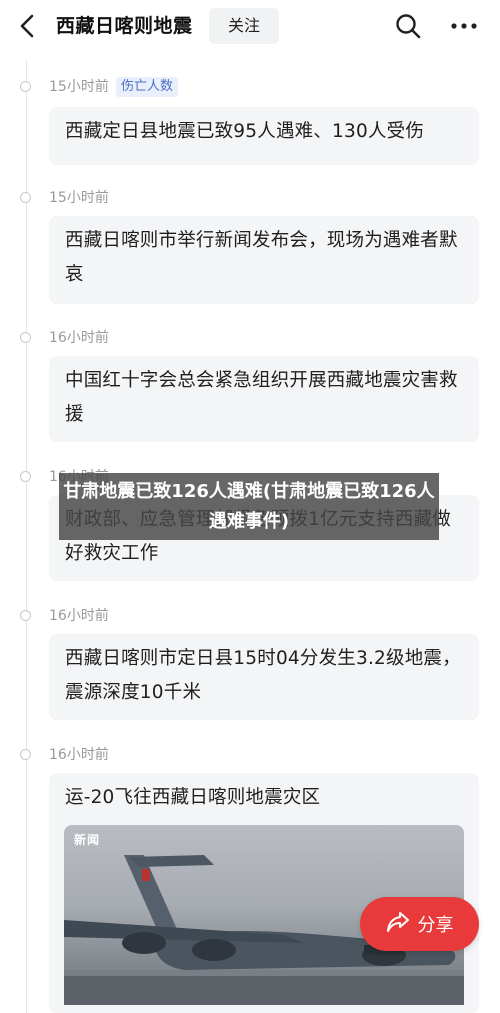  What do you see at coordinates (245, 131) in the screenshot?
I see `news-headline: 西藏定日县地震已致95人遇难、130人受伤` at bounding box center [245, 131].